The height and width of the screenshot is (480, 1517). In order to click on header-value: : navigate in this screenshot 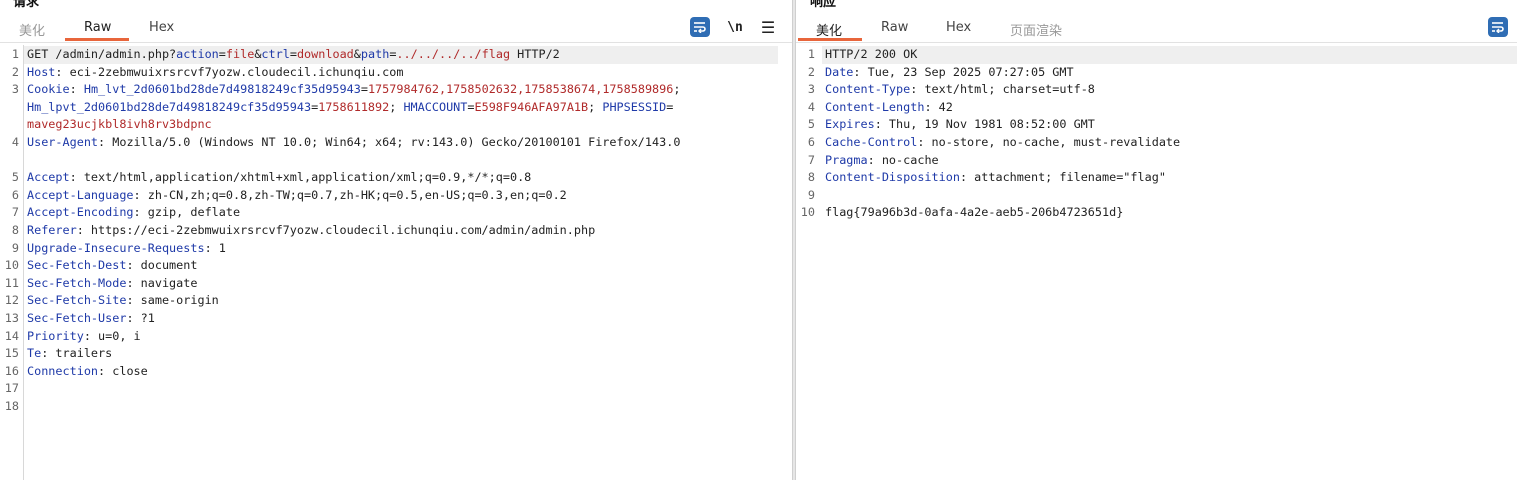, I will do `click(162, 282)`.